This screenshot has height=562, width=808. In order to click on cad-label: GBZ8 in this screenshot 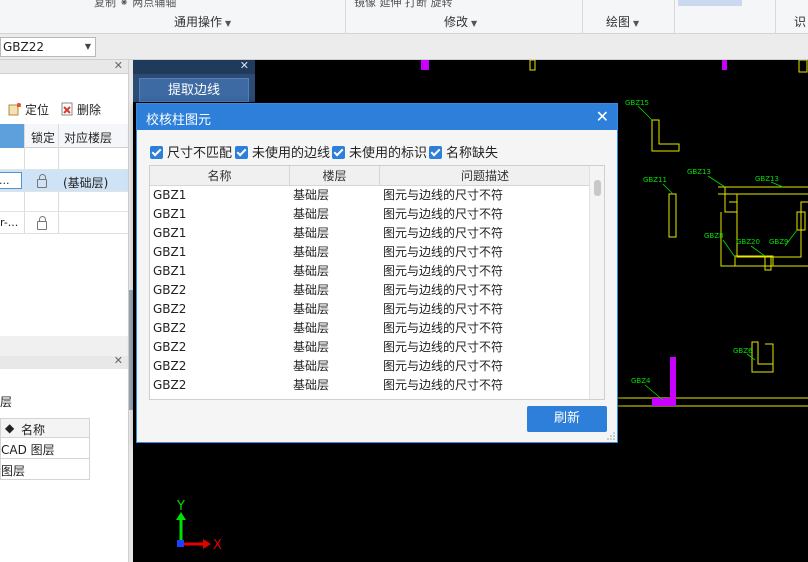, I will do `click(713, 236)`.